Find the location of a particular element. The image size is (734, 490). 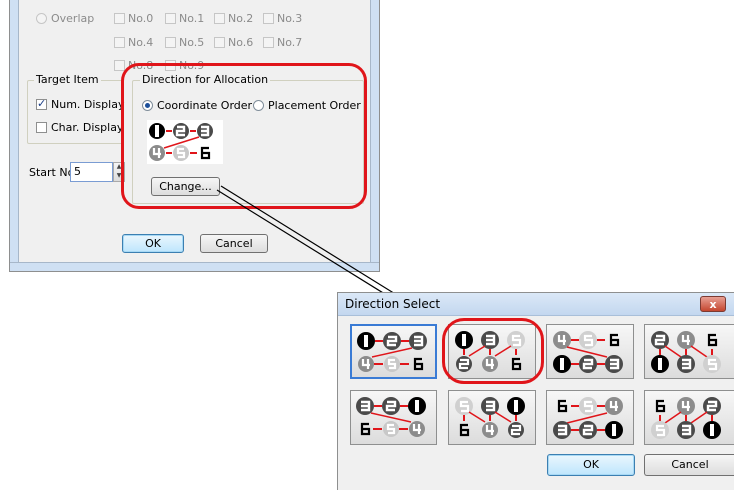

direction-5-icon is located at coordinates (391, 417).